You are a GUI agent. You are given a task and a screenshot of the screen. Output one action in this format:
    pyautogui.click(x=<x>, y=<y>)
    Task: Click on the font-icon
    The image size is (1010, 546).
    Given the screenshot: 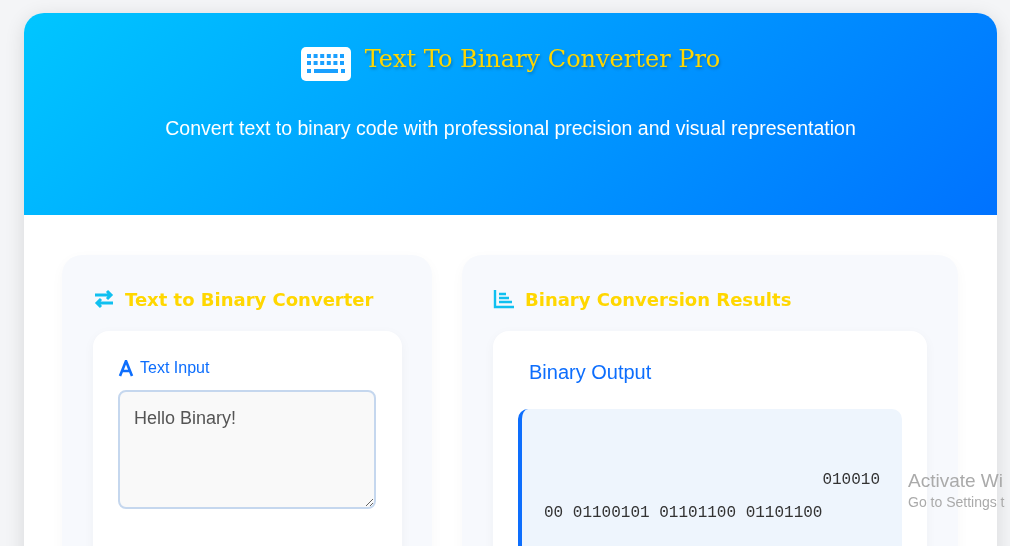 What is the action you would take?
    pyautogui.click(x=126, y=368)
    